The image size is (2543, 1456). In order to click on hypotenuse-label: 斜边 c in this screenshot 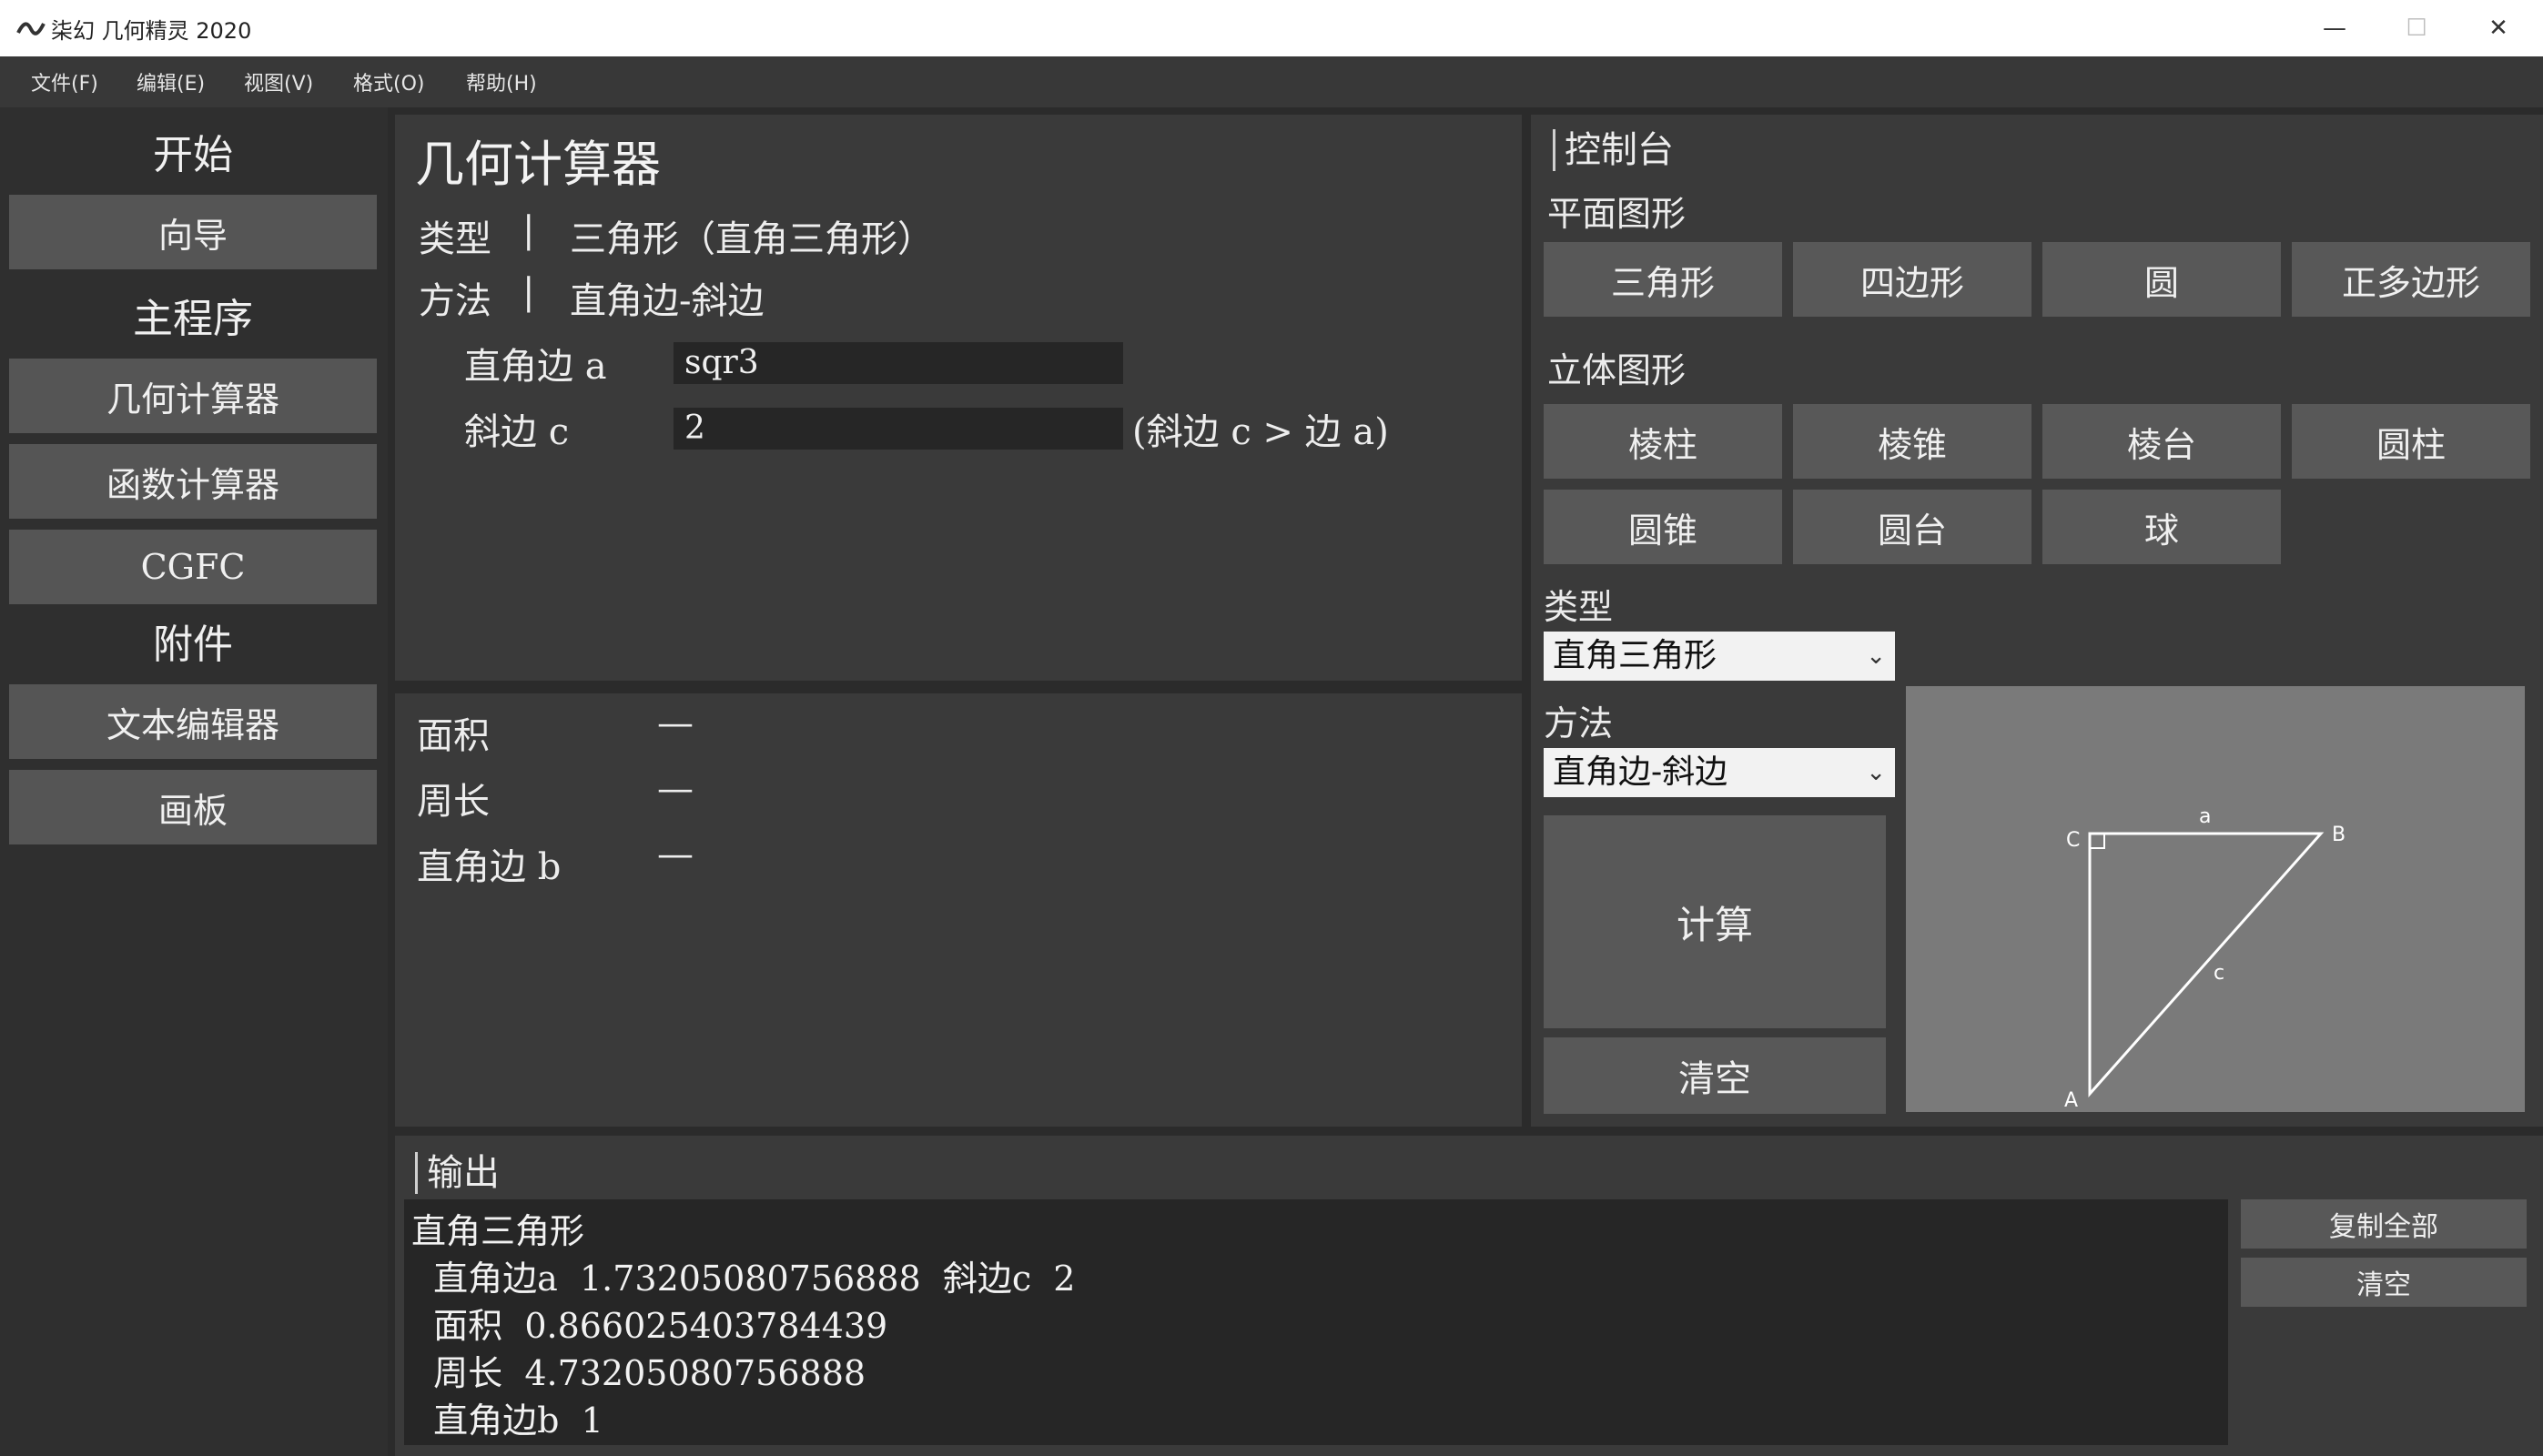, I will do `click(517, 432)`.